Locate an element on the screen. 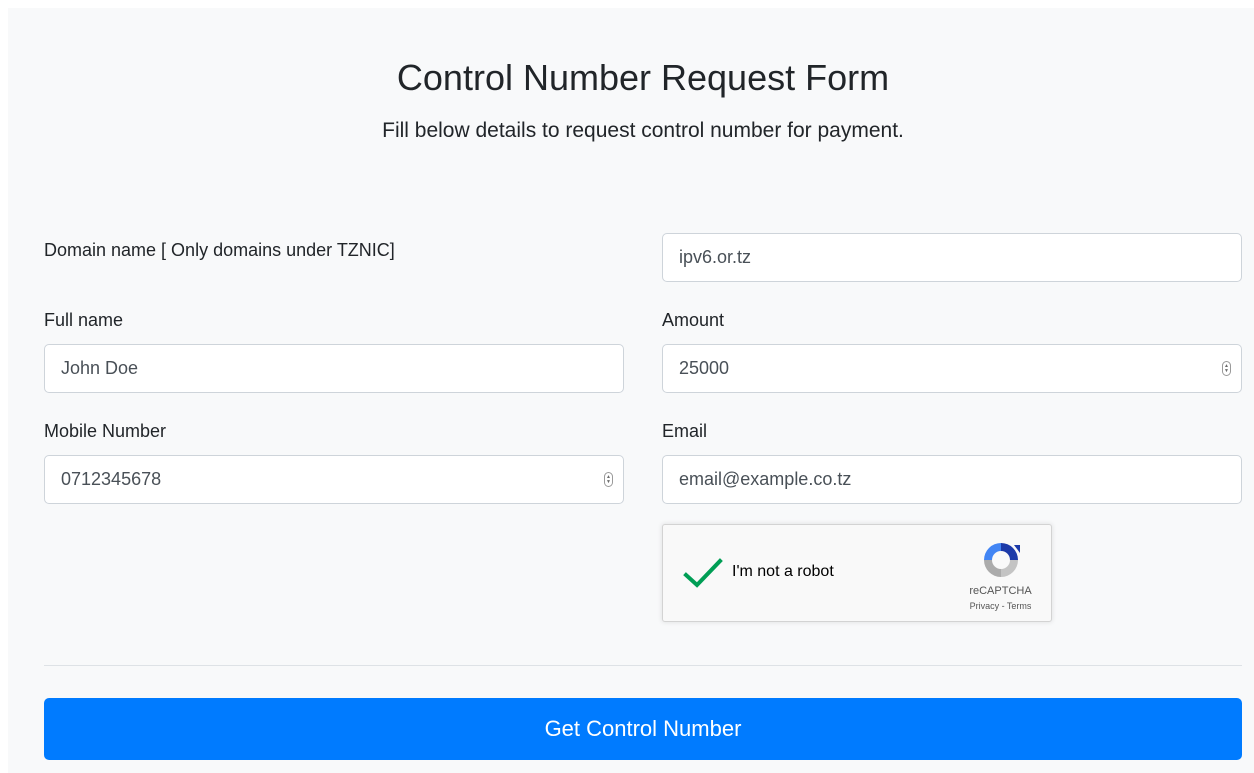 The height and width of the screenshot is (773, 1254). email-label: Email is located at coordinates (685, 431).